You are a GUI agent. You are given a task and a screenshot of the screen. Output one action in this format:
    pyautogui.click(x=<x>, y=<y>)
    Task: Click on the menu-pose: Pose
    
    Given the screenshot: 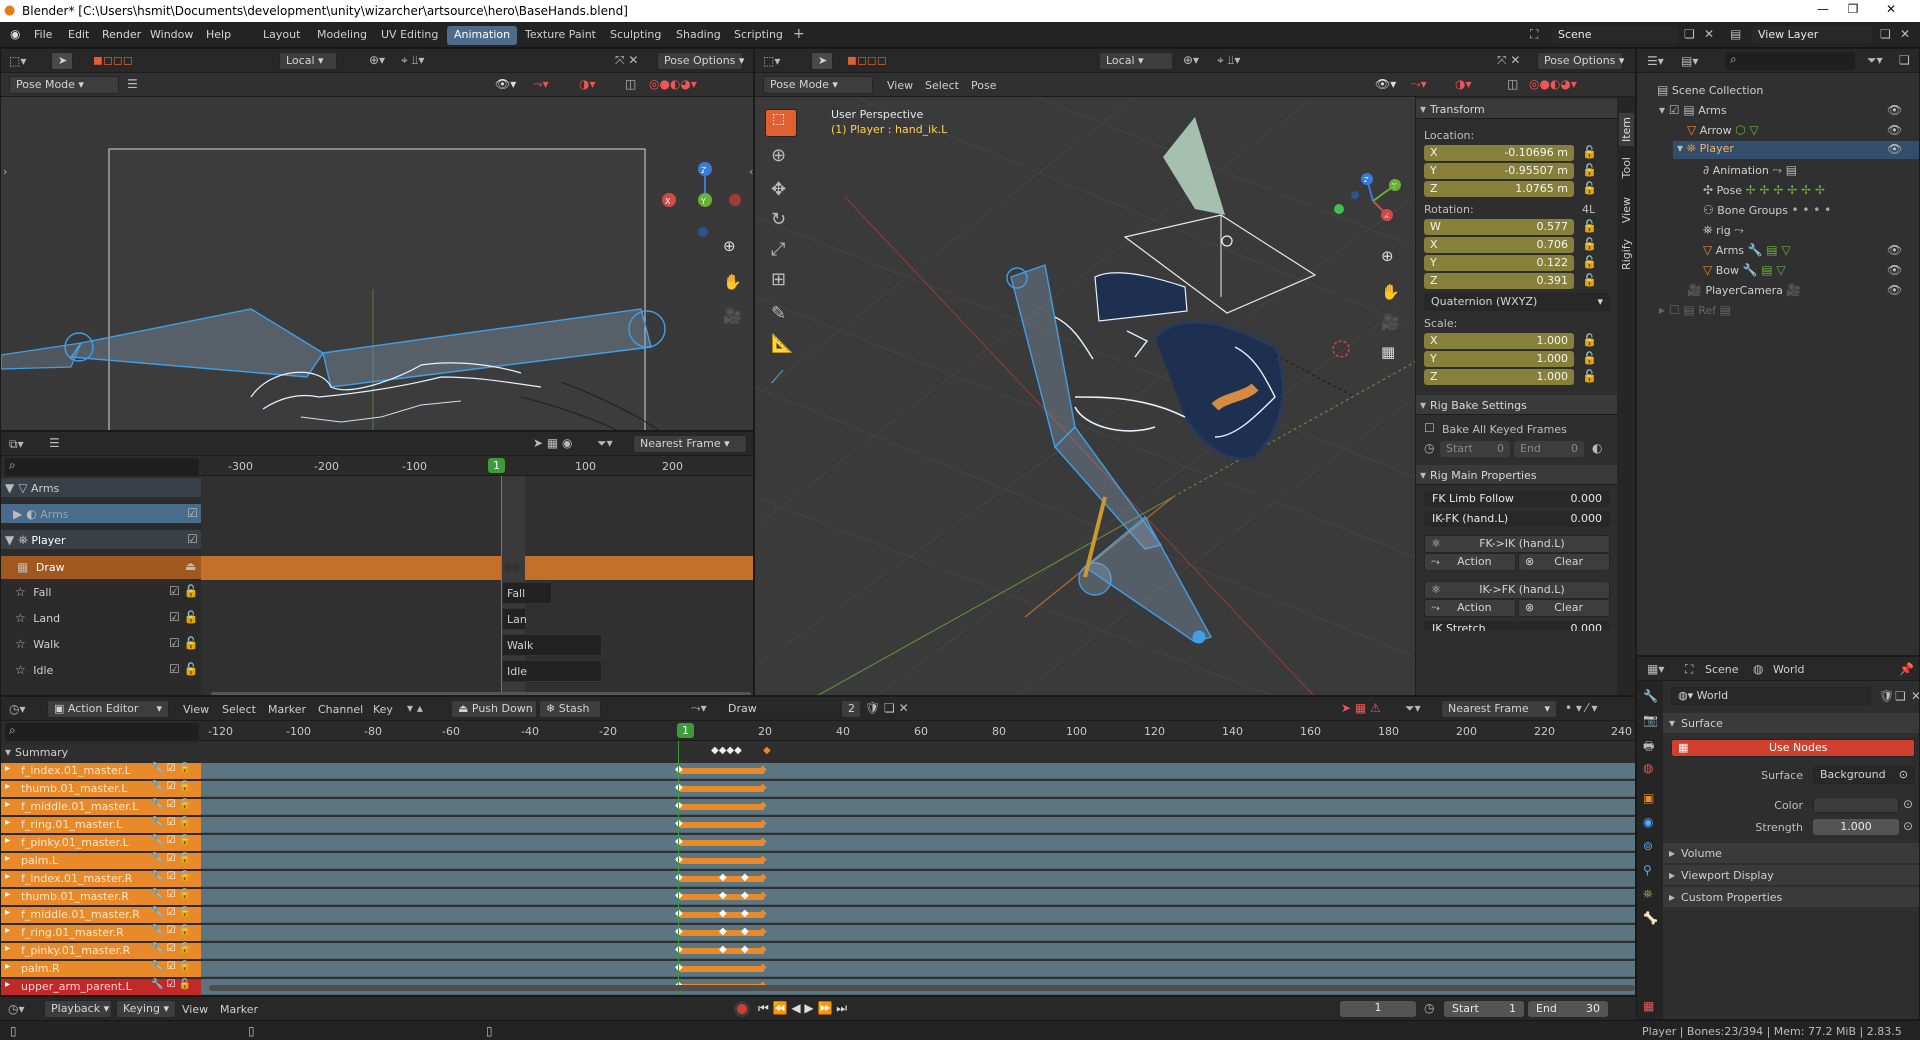 What is the action you would take?
    pyautogui.click(x=983, y=85)
    